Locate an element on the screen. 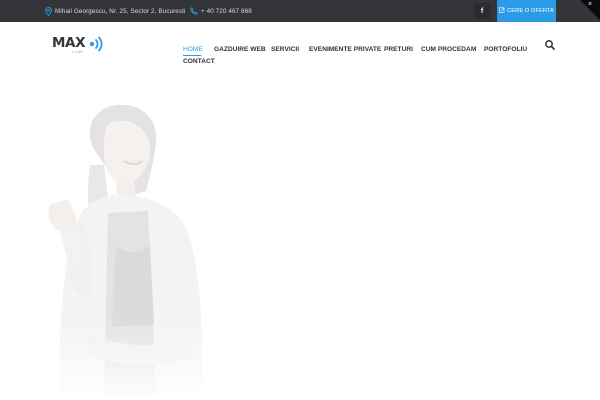 The height and width of the screenshot is (400, 600). logo-subtext: LUMI is located at coordinates (78, 51).